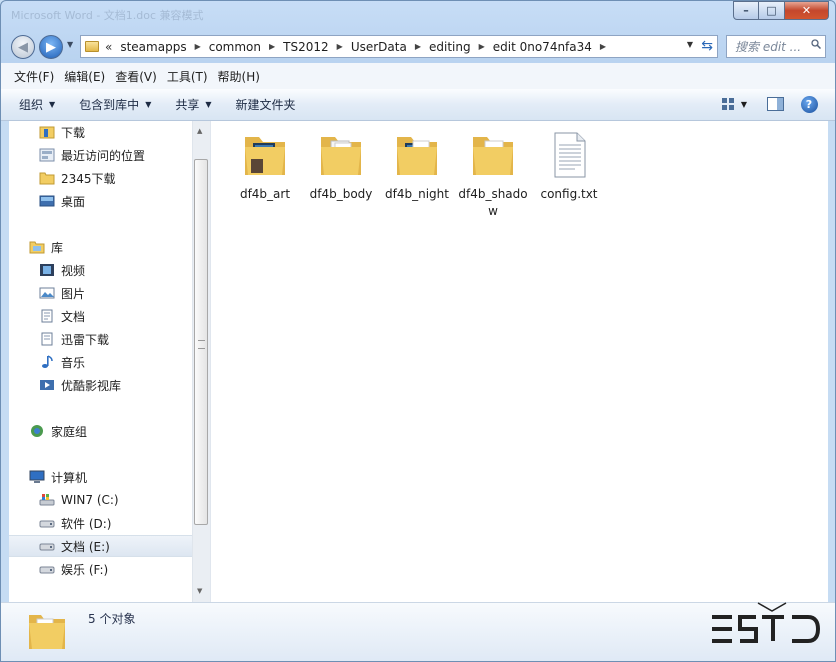  I want to click on menu-bar: 文件(F) 编辑(E) 查看(V) 工具(T) 帮助(H), so click(418, 76).